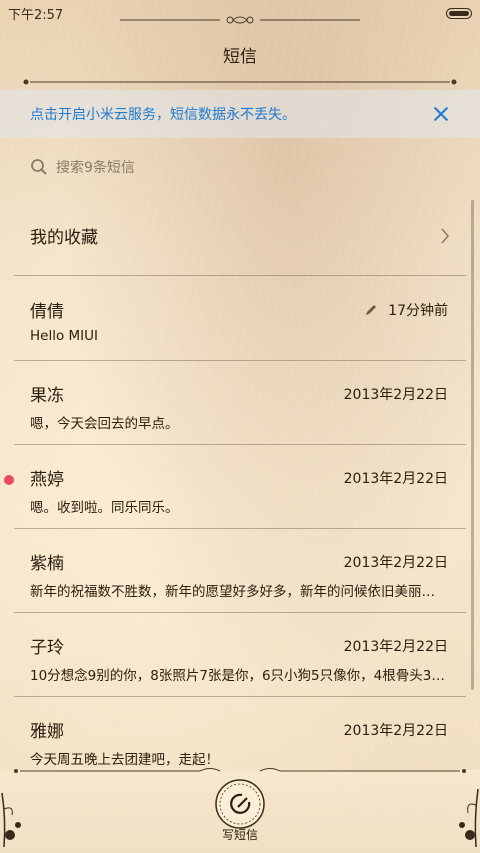  Describe the element at coordinates (240, 770) in the screenshot. I see `bottom-ornament-divider-icon` at that location.